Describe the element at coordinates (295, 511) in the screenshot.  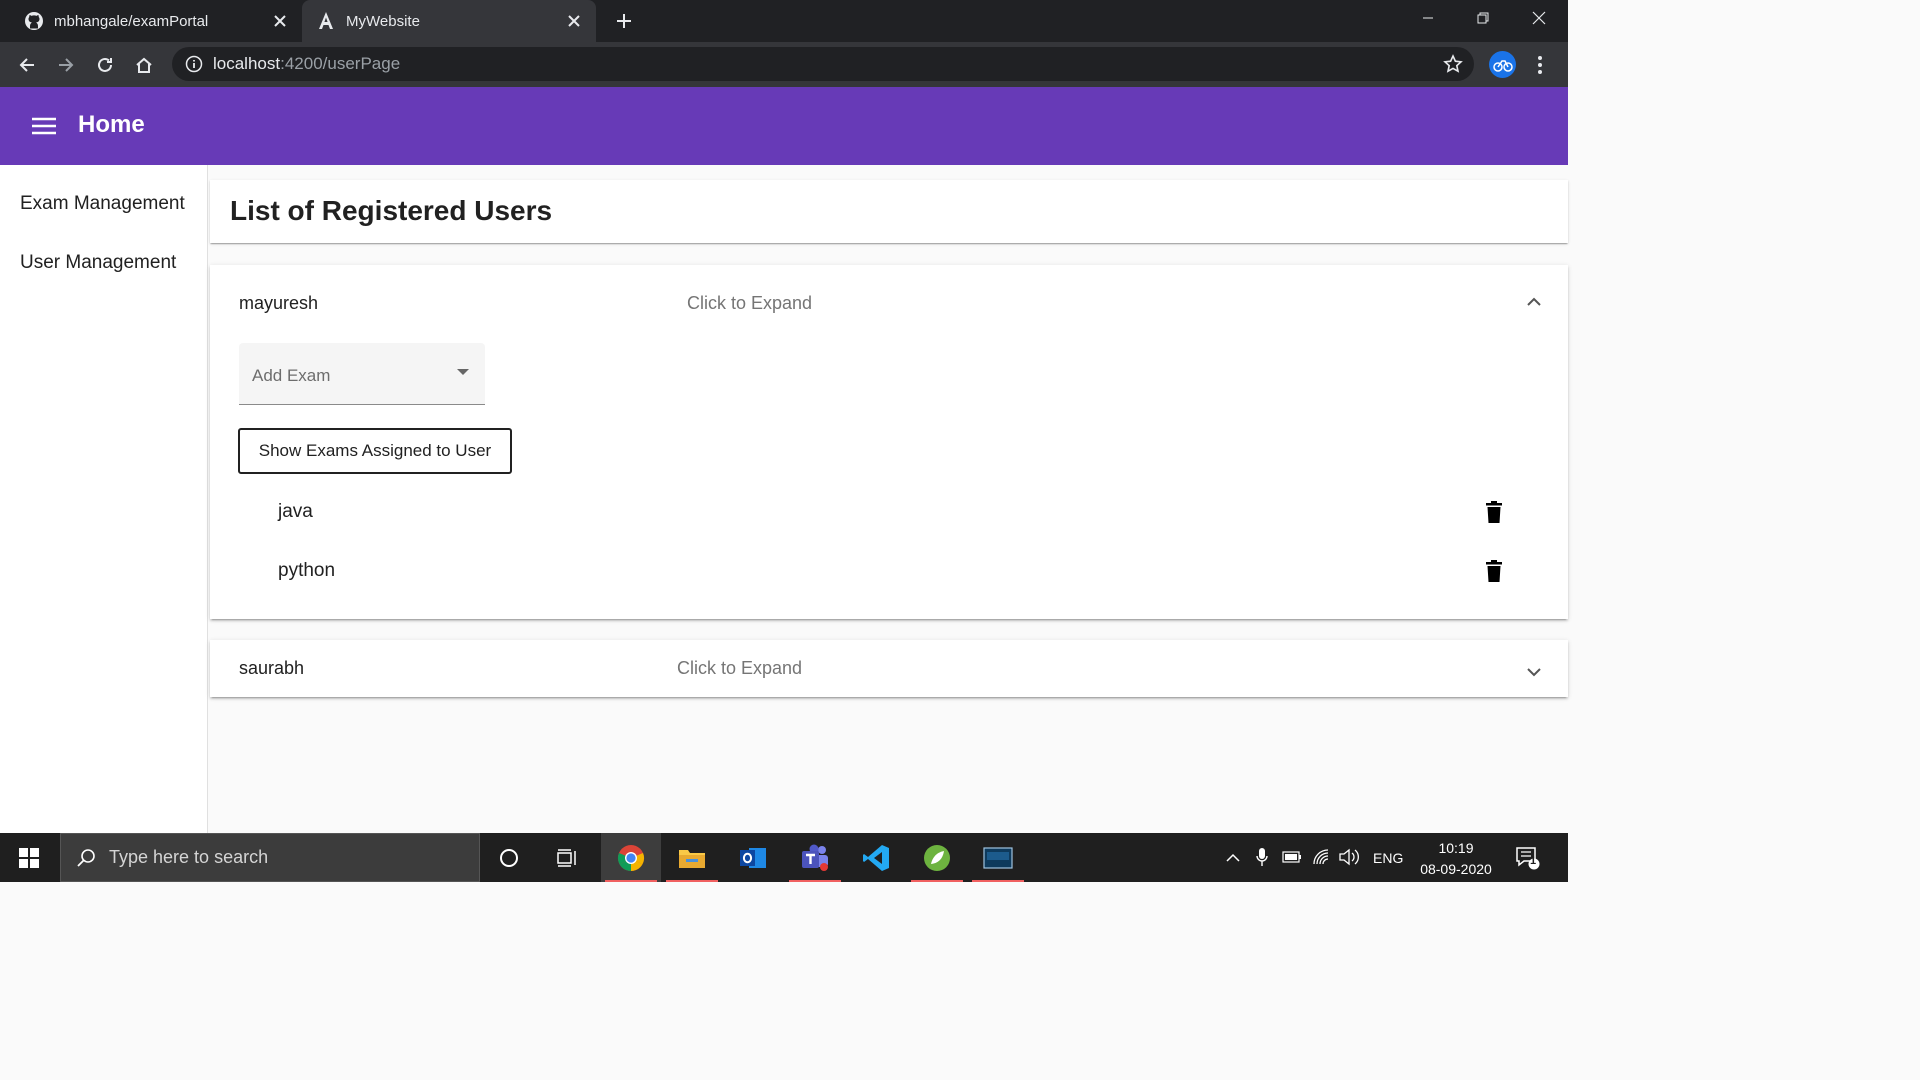
I see `exam-name: java` at that location.